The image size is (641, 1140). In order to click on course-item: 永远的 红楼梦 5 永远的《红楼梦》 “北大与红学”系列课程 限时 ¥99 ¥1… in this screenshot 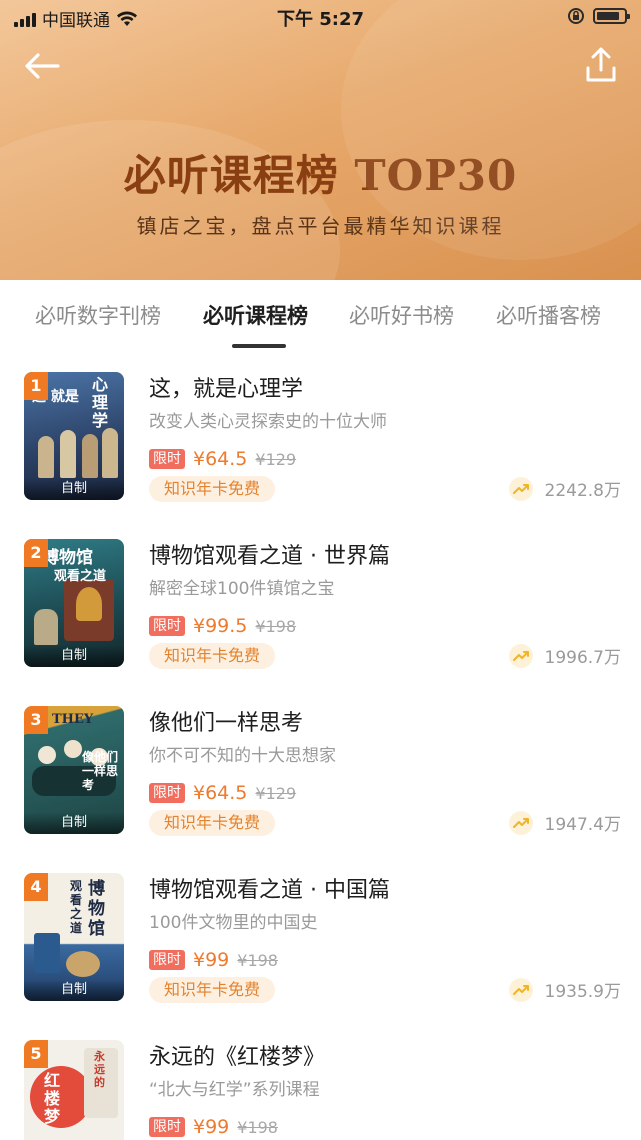, I will do `click(320, 1080)`.